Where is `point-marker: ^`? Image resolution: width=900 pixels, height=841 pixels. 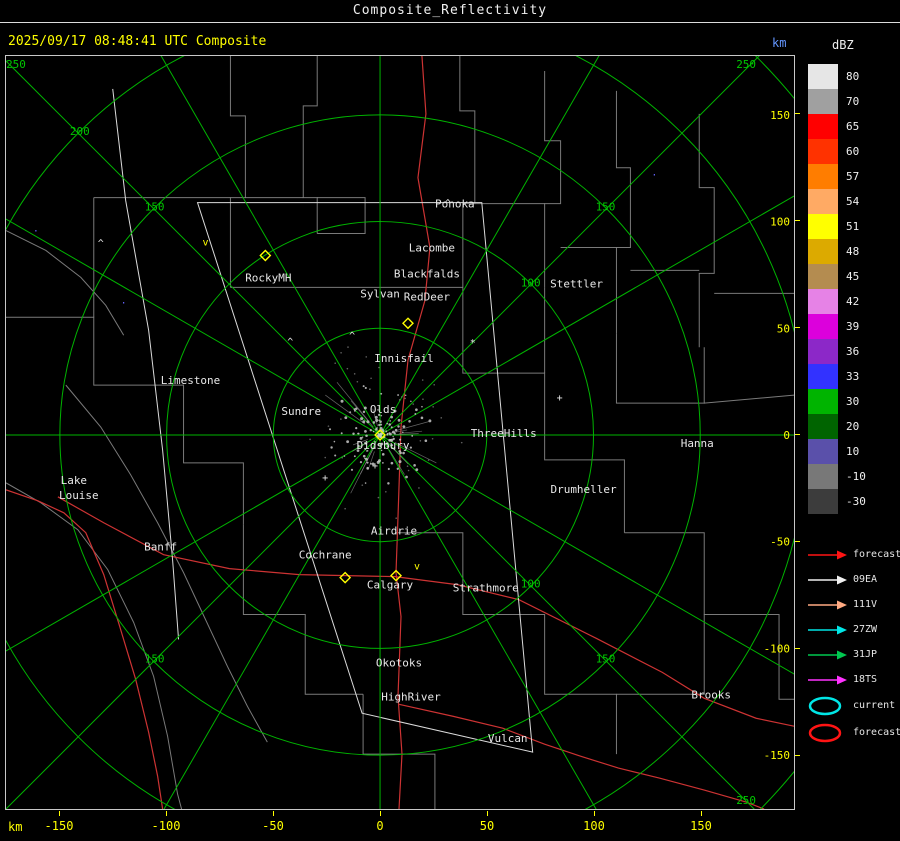
point-marker: ^ is located at coordinates (101, 243).